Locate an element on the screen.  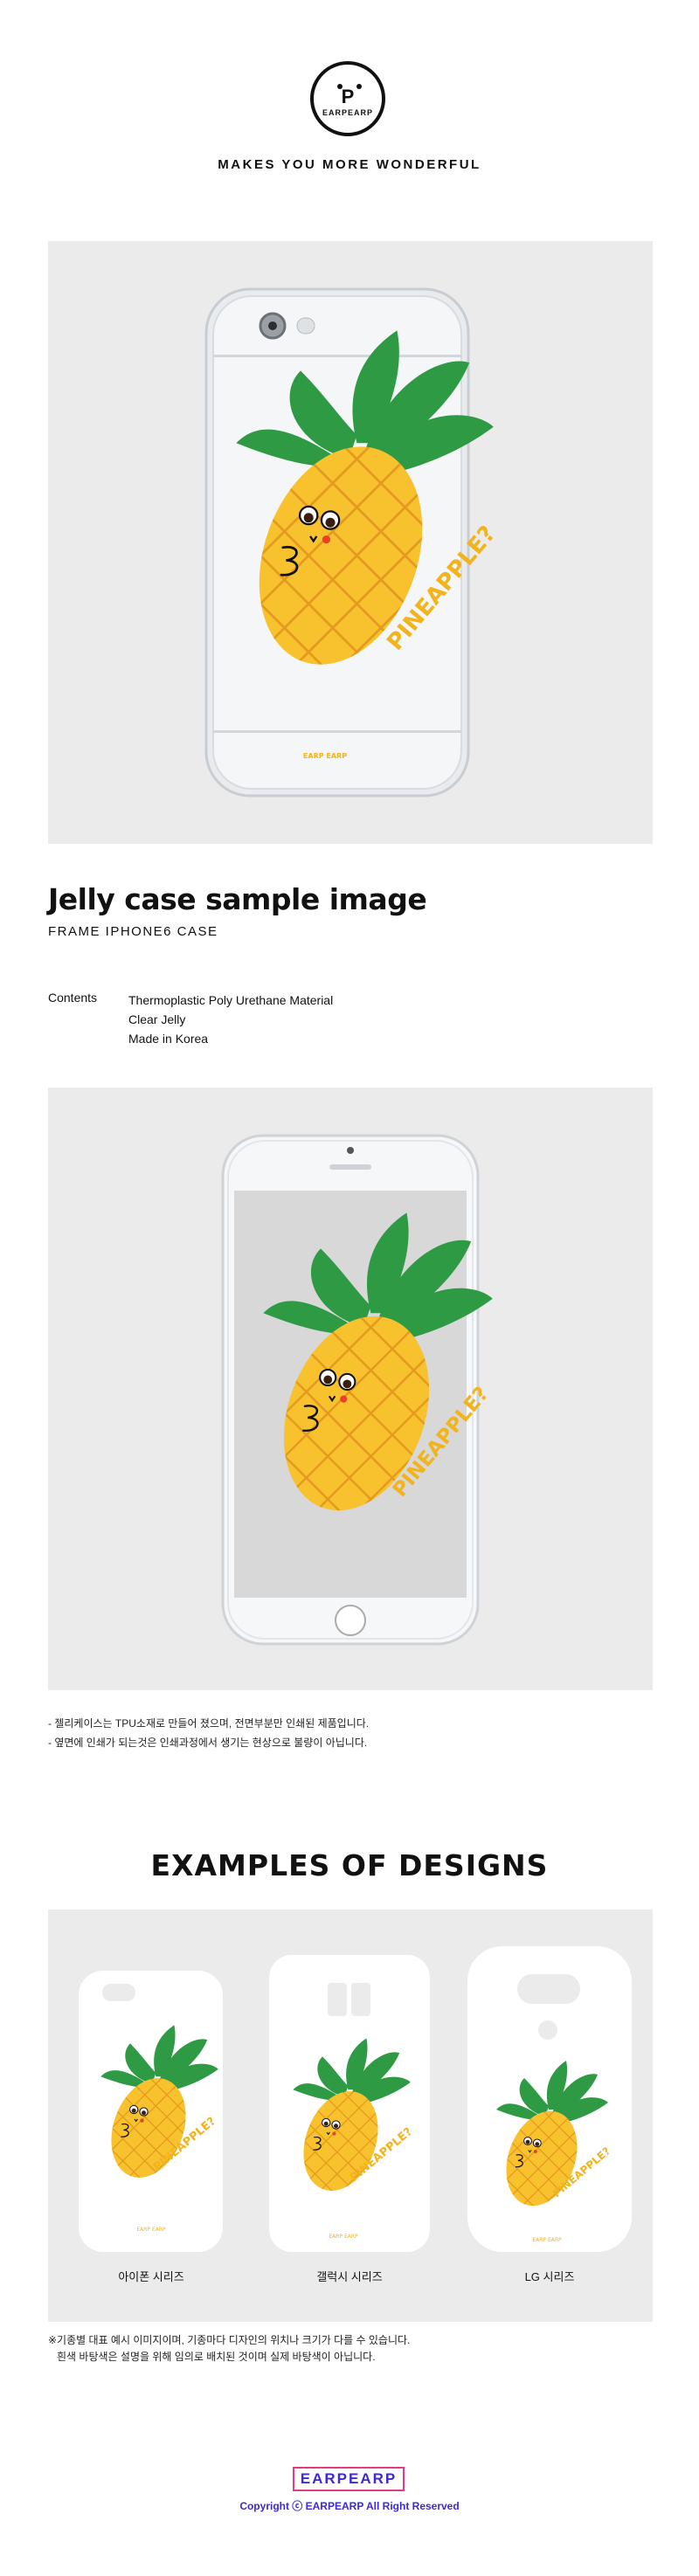
home-button-icon is located at coordinates (351, 1620).